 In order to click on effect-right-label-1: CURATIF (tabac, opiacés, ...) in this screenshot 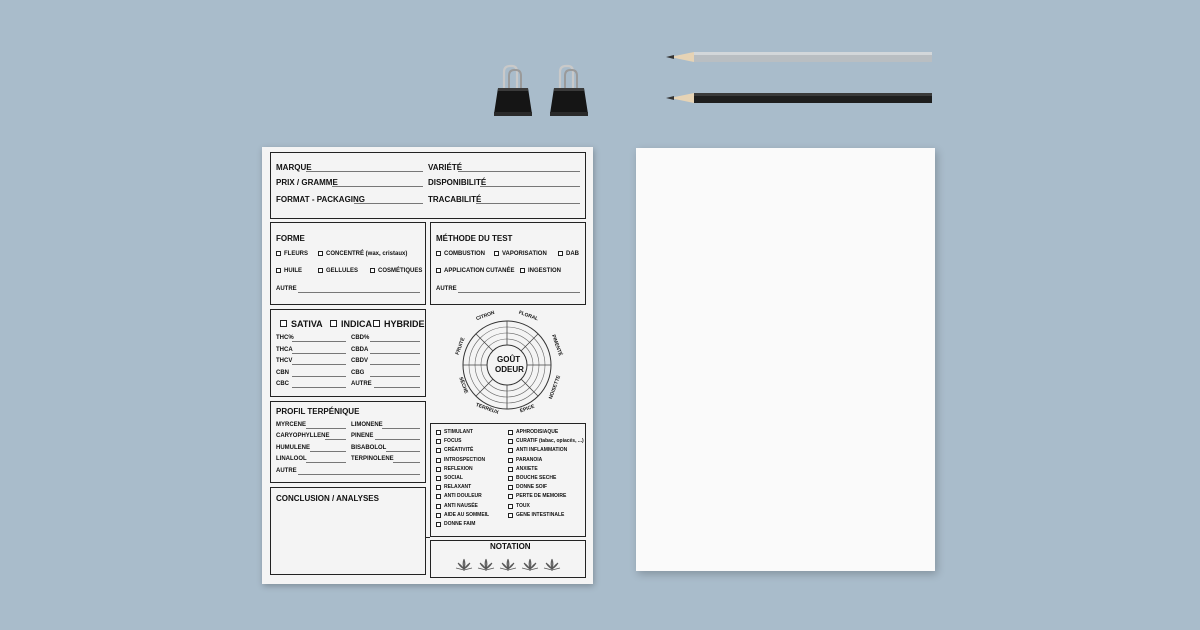, I will do `click(550, 441)`.